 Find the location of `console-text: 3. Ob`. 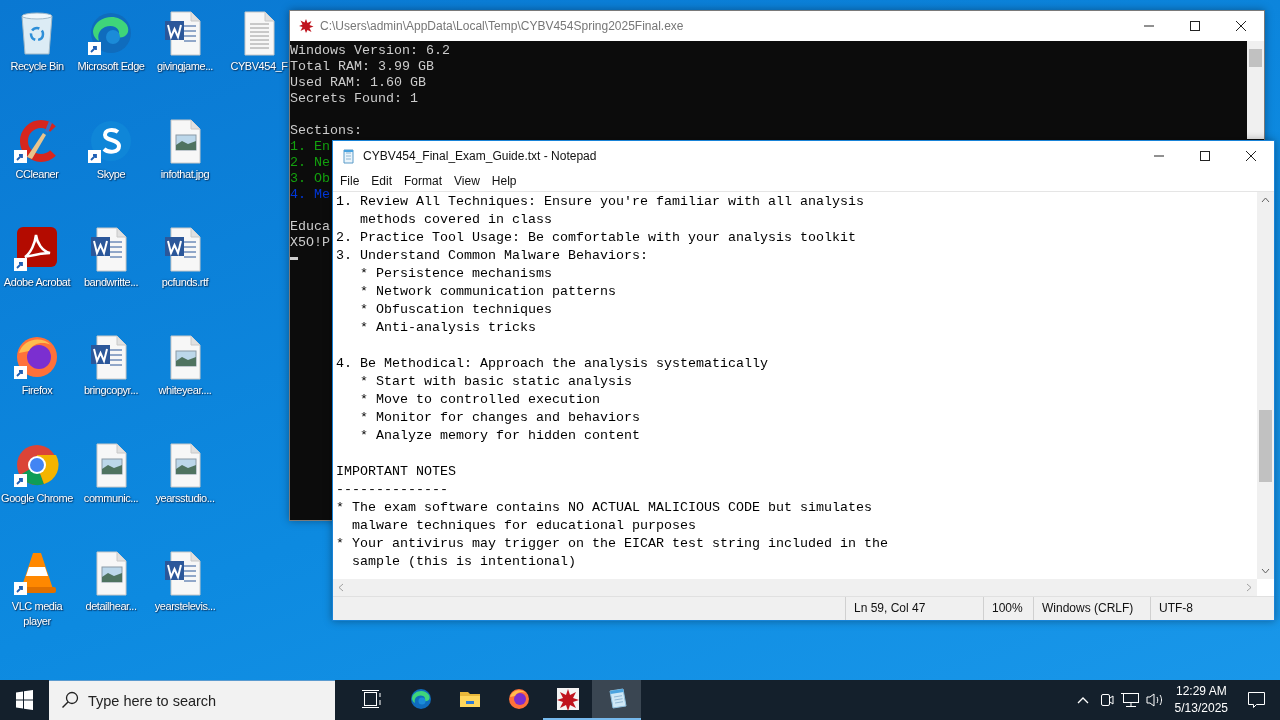

console-text: 3. Ob is located at coordinates (310, 178).